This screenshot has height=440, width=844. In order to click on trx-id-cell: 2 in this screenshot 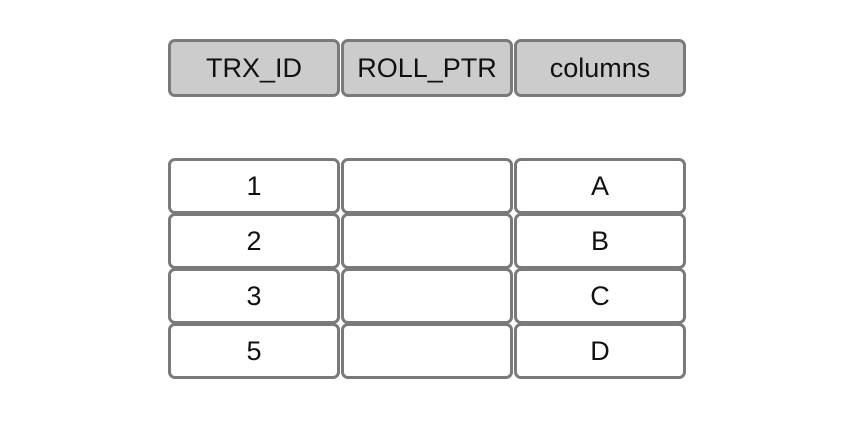, I will do `click(254, 241)`.